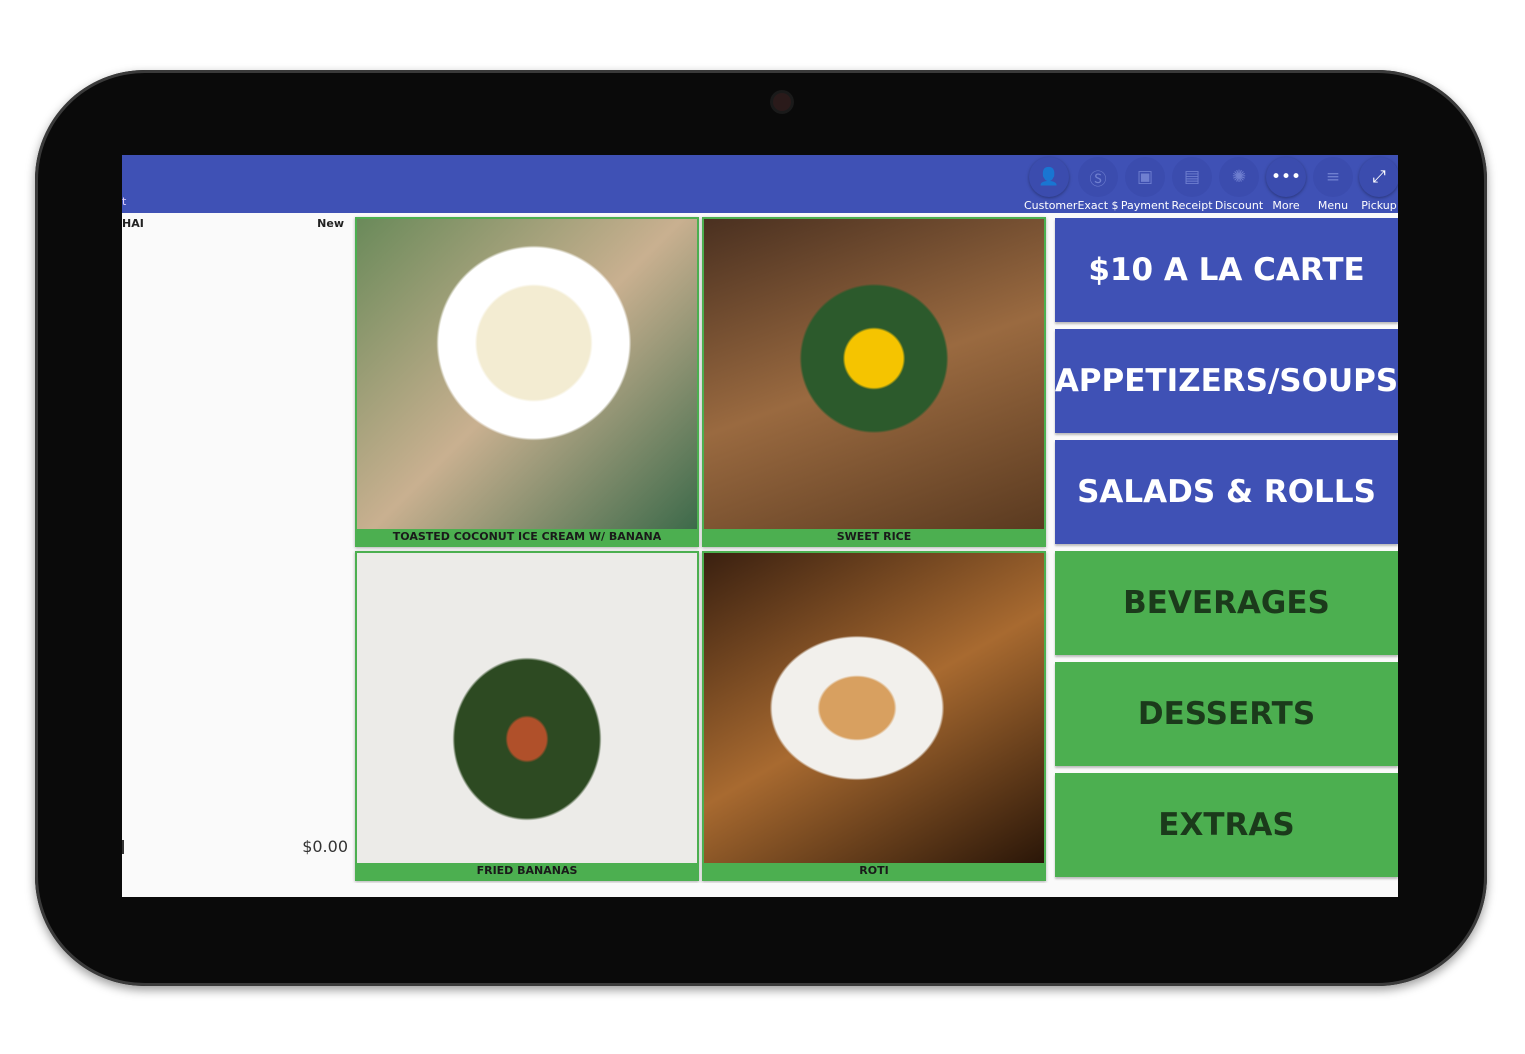 This screenshot has width=1525, height=1054. What do you see at coordinates (760, 890) in the screenshot?
I see `bottom-bar` at bounding box center [760, 890].